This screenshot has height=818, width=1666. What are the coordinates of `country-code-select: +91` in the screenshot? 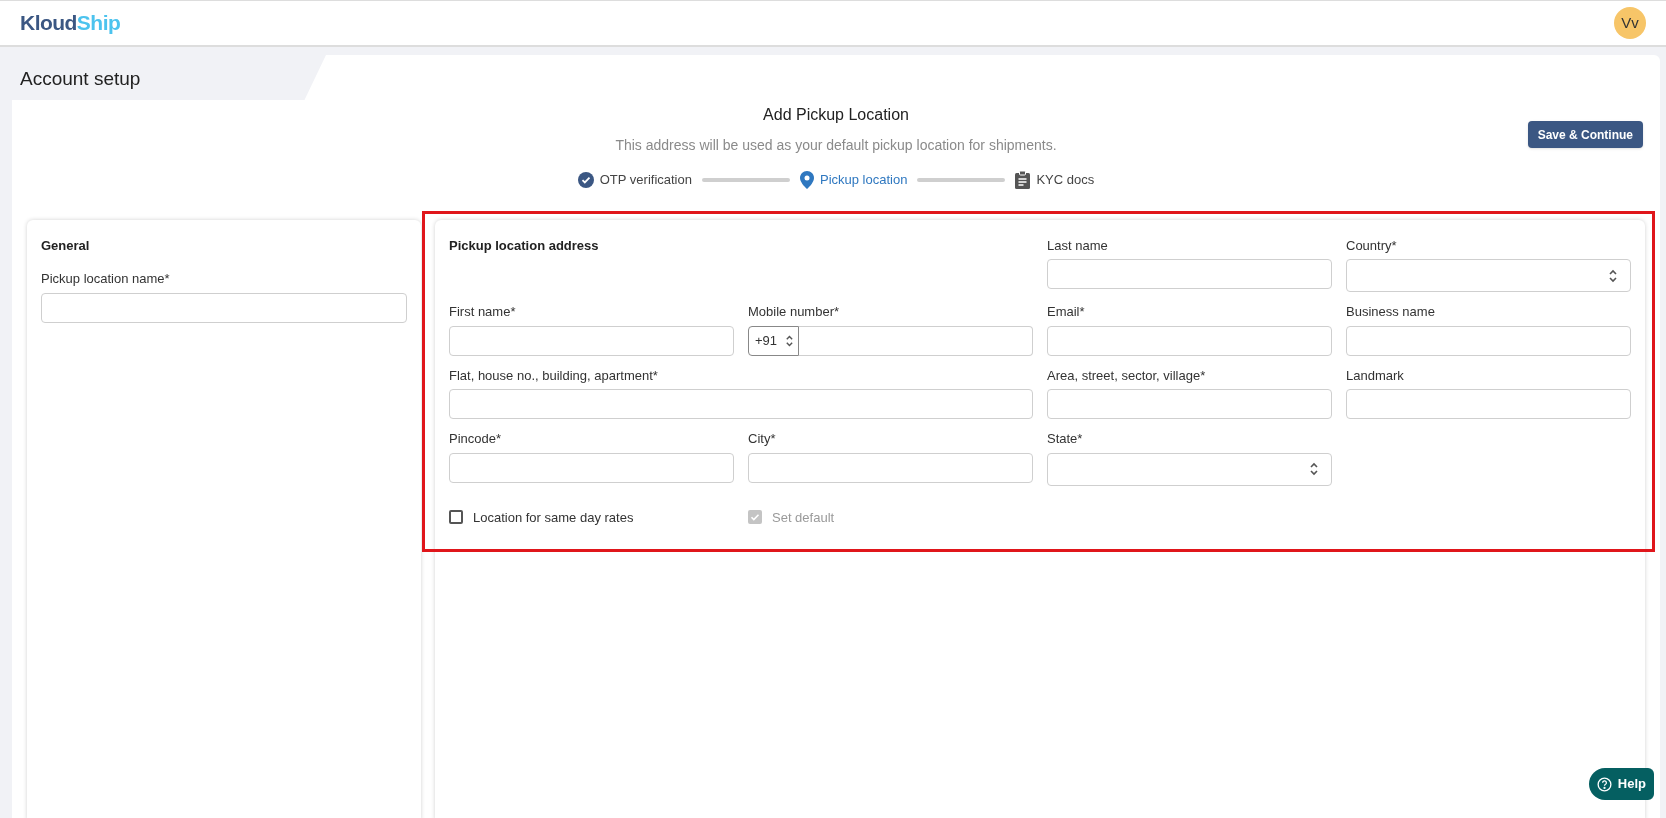 It's located at (773, 340).